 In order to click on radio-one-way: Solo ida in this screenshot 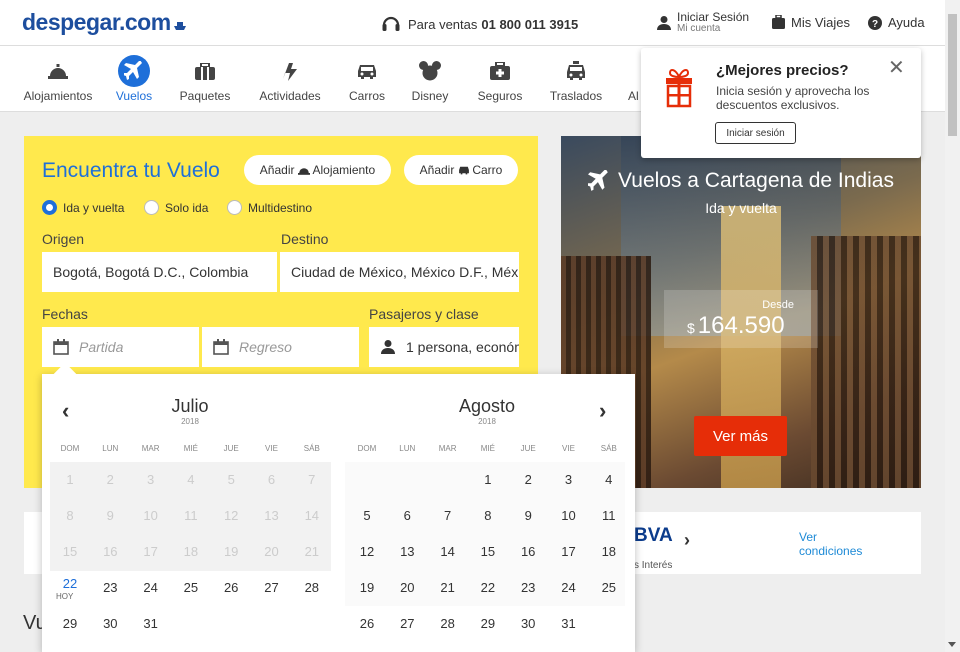, I will do `click(176, 207)`.